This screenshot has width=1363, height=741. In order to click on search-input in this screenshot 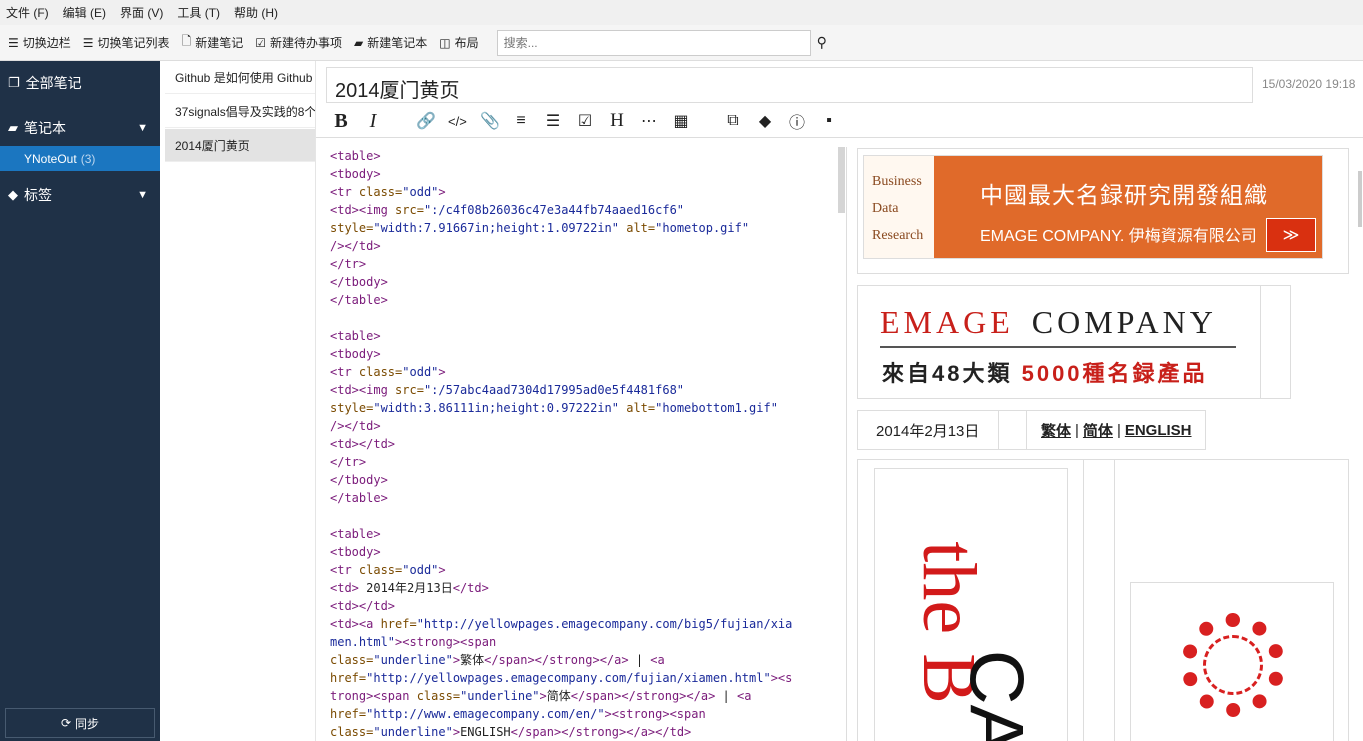, I will do `click(653, 42)`.